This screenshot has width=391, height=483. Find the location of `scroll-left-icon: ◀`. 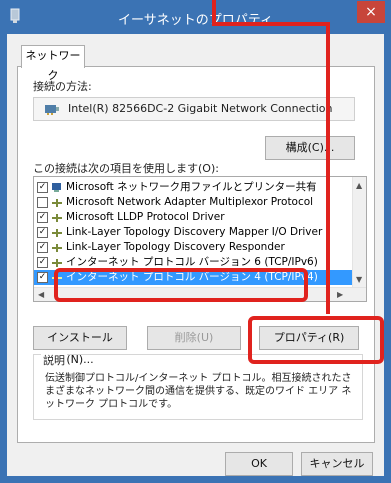

scroll-left-icon: ◀ is located at coordinates (41, 294).